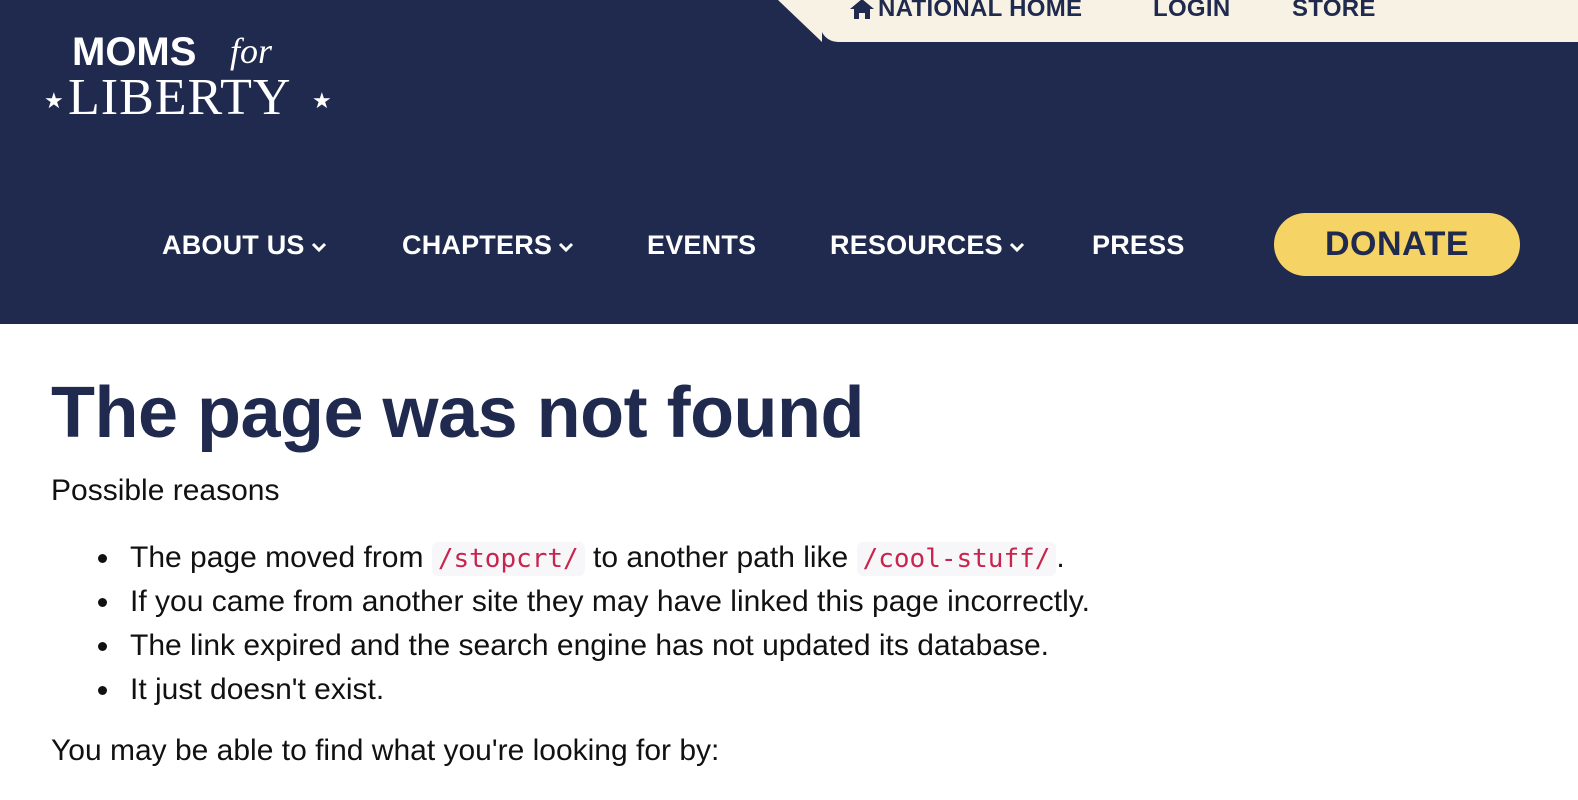 The width and height of the screenshot is (1578, 800). I want to click on store-link: STORE, so click(1334, 12).